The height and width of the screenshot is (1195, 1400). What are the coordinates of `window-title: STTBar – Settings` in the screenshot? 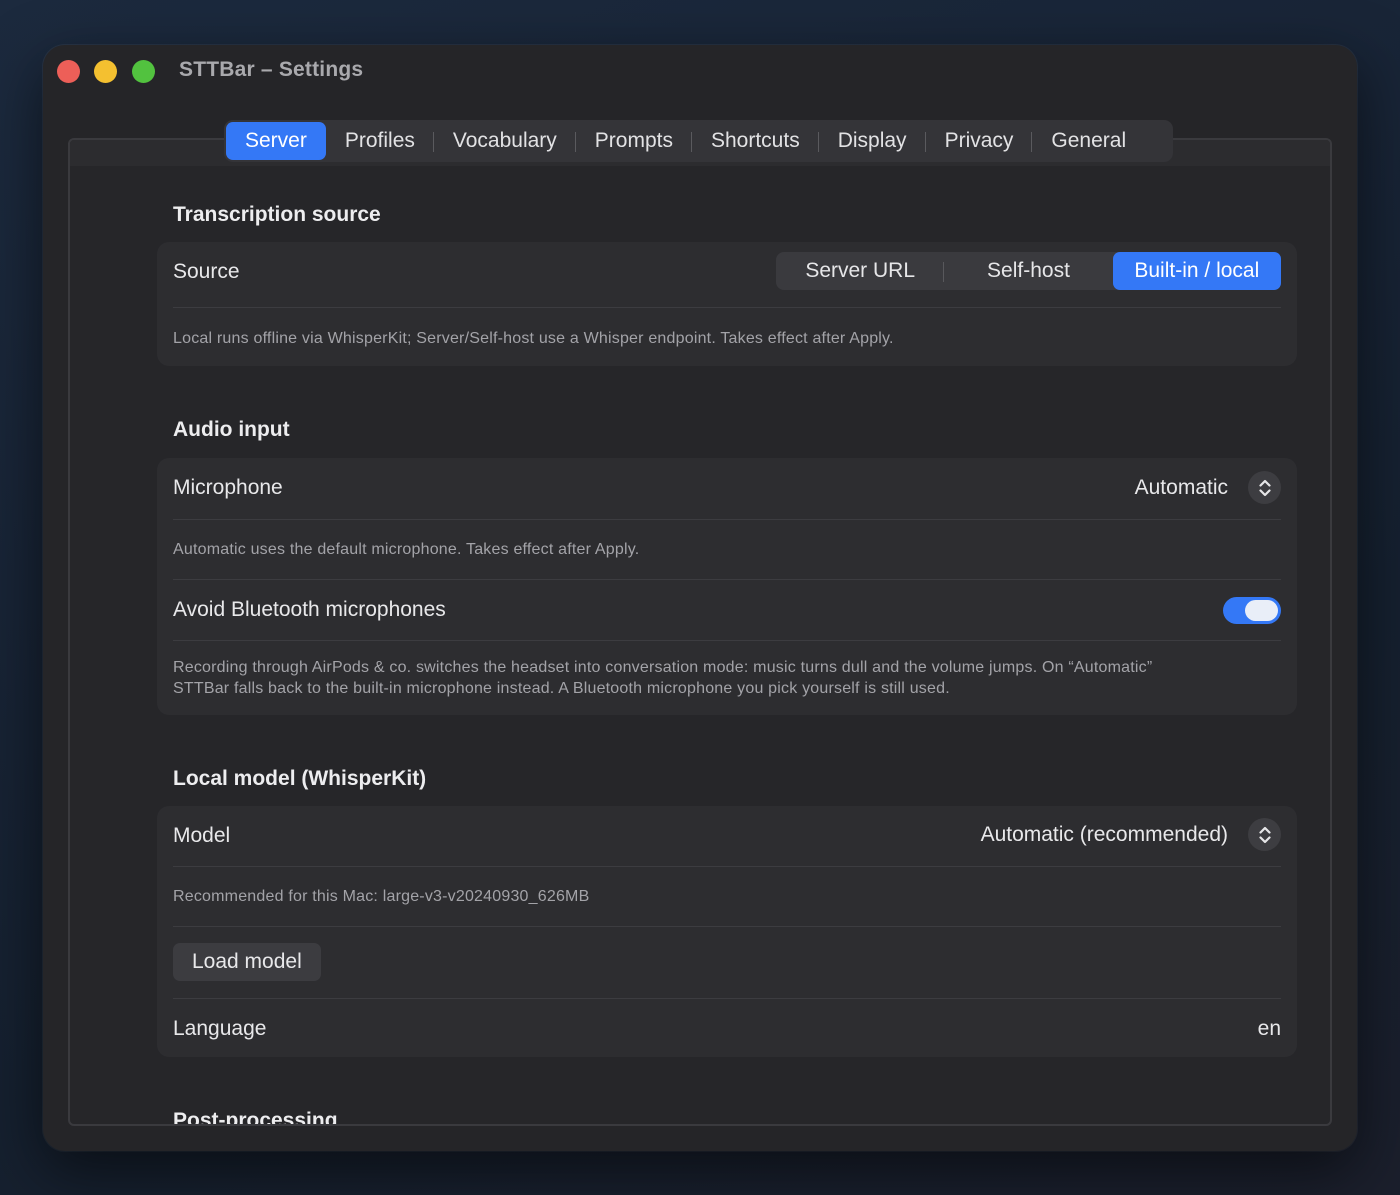 It's located at (271, 69).